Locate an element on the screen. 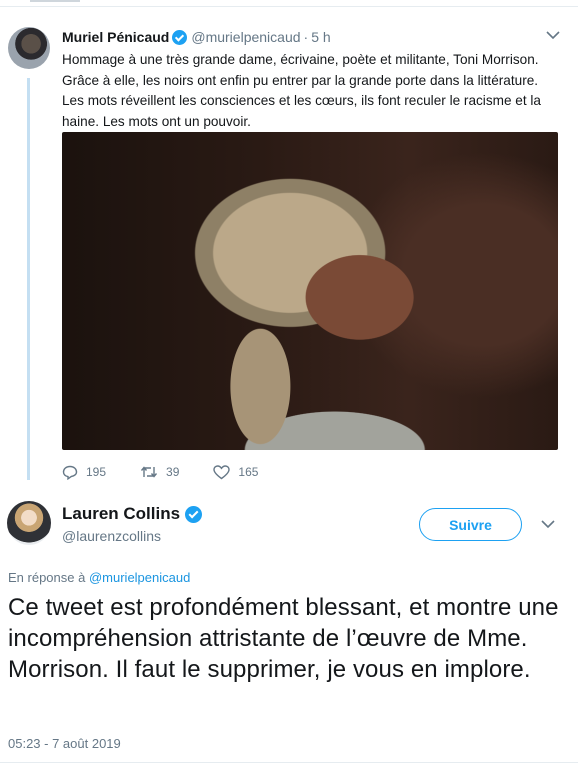 This screenshot has width=578, height=767. reply-button: 195 is located at coordinates (84, 472).